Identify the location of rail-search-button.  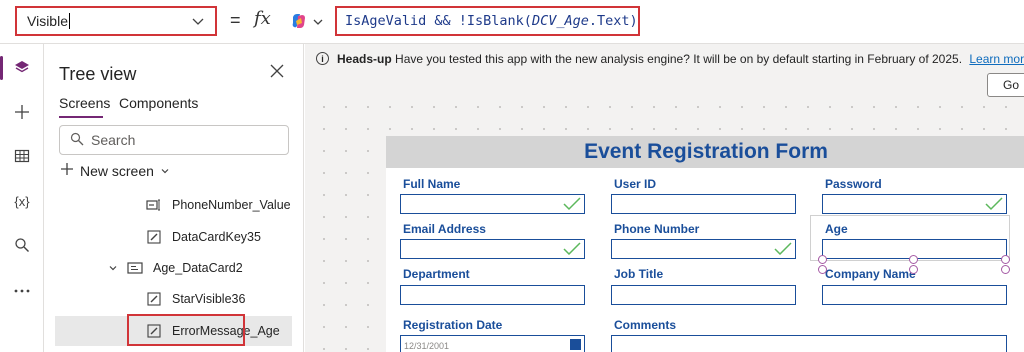
(22, 246).